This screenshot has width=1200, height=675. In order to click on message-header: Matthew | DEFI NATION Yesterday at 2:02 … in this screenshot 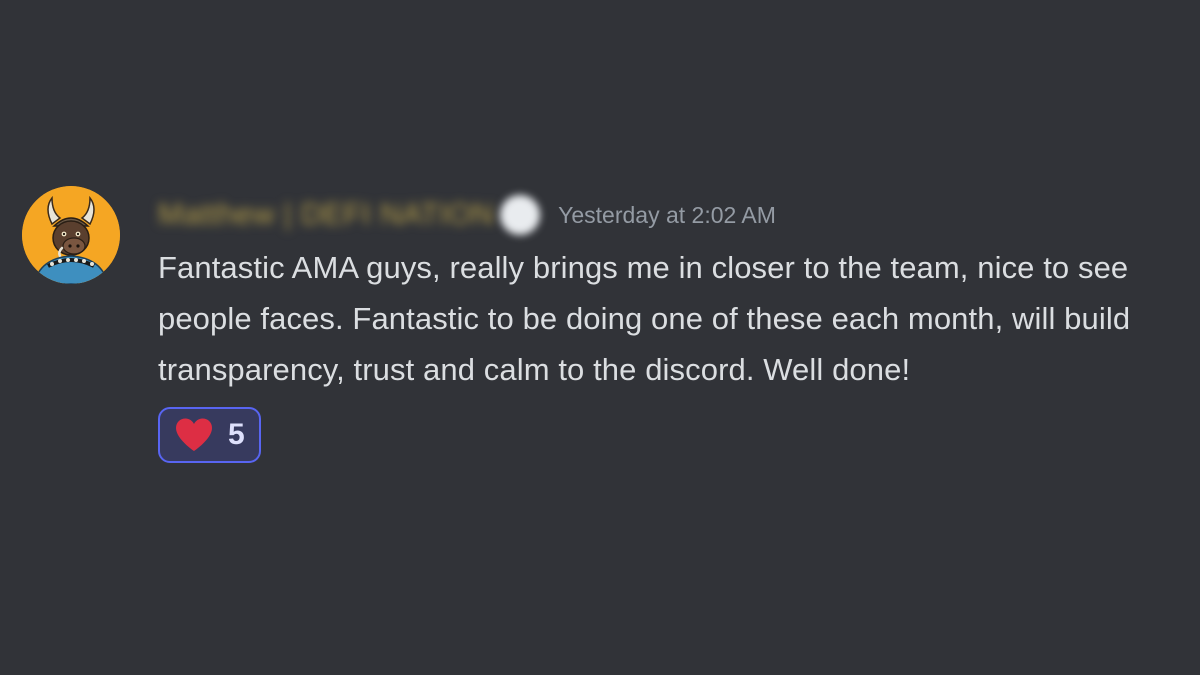, I will do `click(670, 215)`.